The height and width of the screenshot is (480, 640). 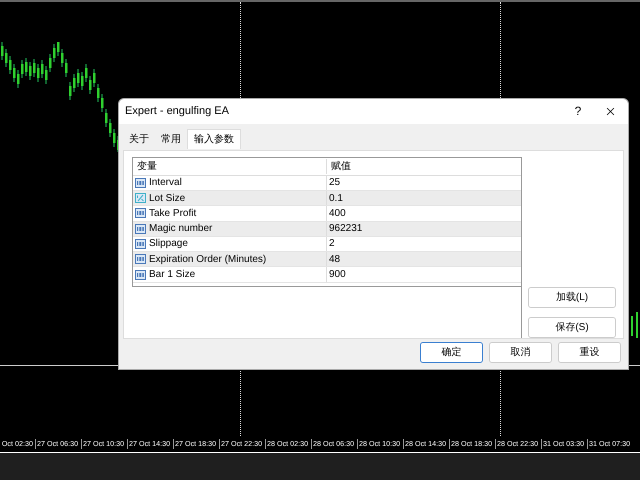 I want to click on tab: 常用, so click(x=171, y=140).